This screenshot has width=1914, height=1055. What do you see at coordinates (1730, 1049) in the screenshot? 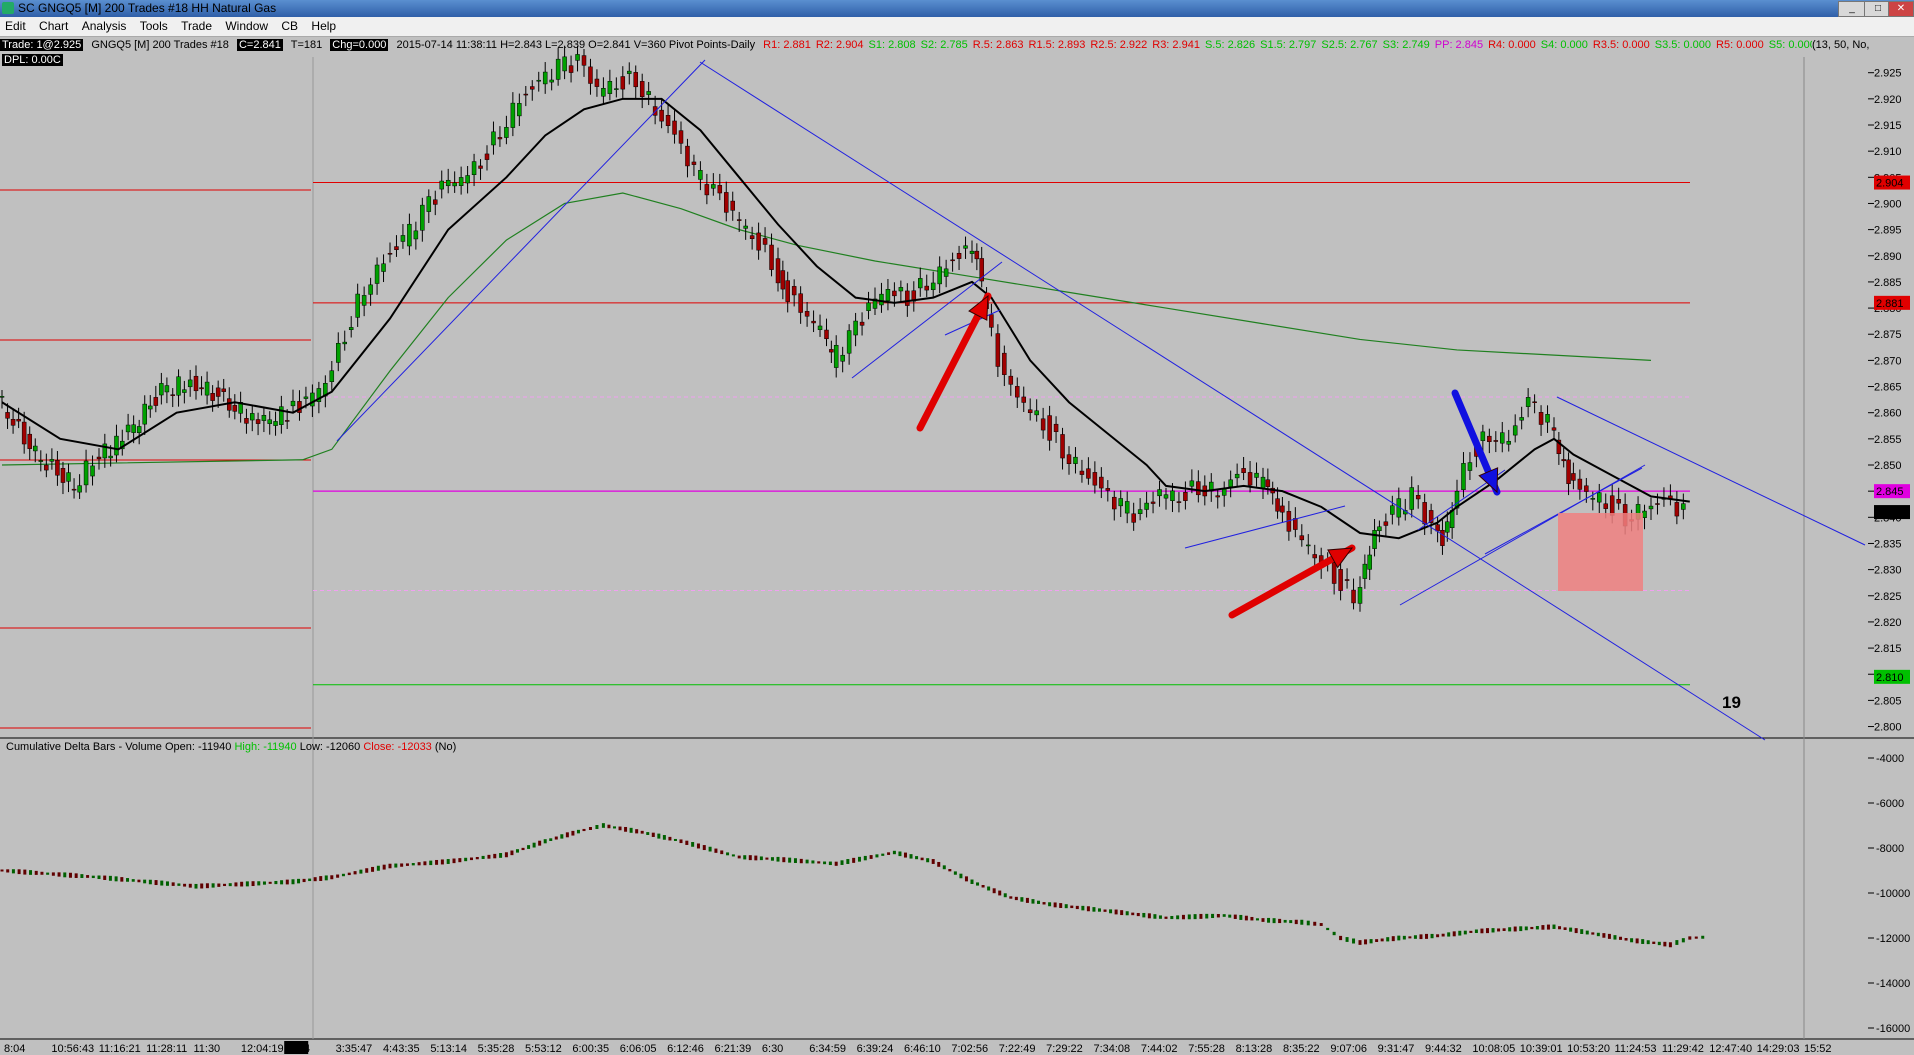
I see `time-tick-label: 12:47:40` at bounding box center [1730, 1049].